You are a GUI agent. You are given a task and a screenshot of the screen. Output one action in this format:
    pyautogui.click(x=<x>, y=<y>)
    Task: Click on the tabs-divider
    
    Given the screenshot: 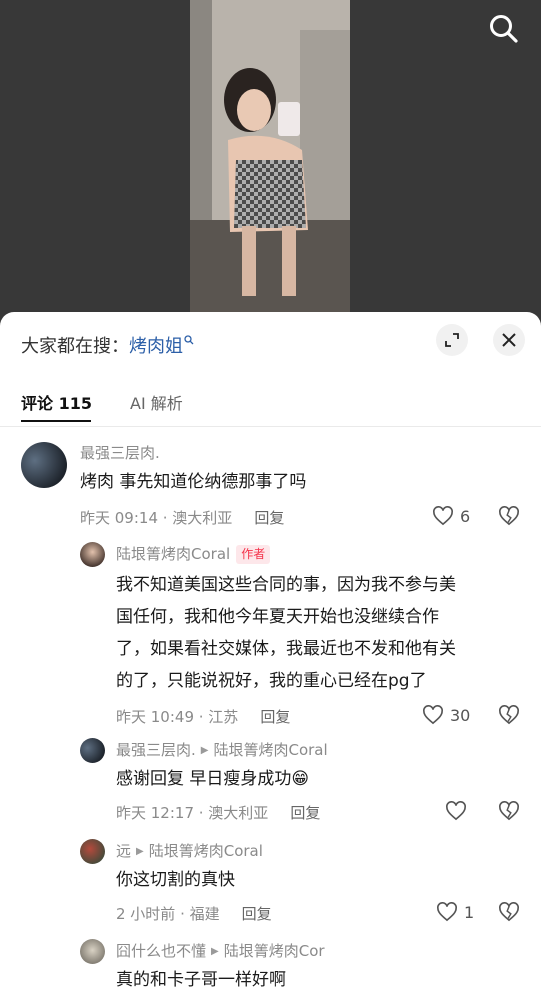 What is the action you would take?
    pyautogui.click(x=270, y=426)
    